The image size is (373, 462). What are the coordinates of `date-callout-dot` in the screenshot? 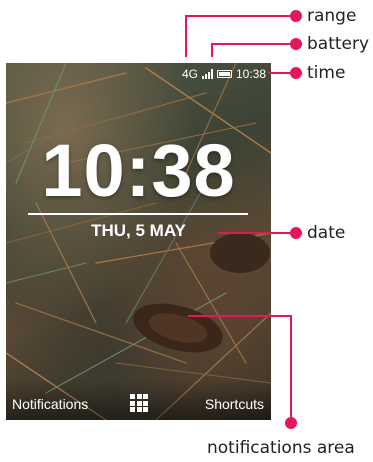 It's located at (296, 233).